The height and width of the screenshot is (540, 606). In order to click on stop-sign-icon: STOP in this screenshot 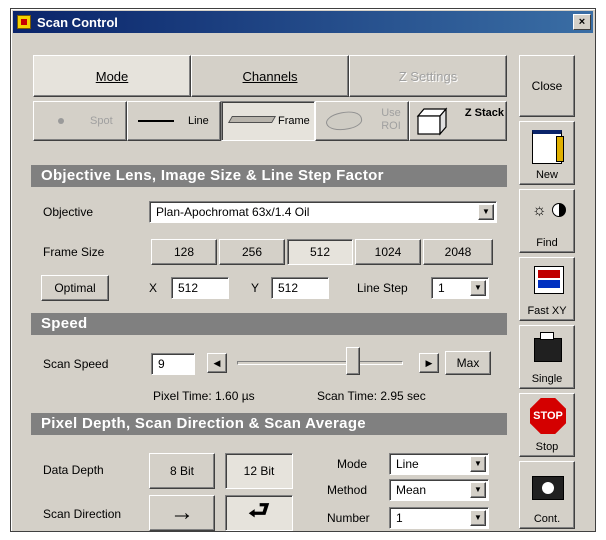, I will do `click(548, 416)`.